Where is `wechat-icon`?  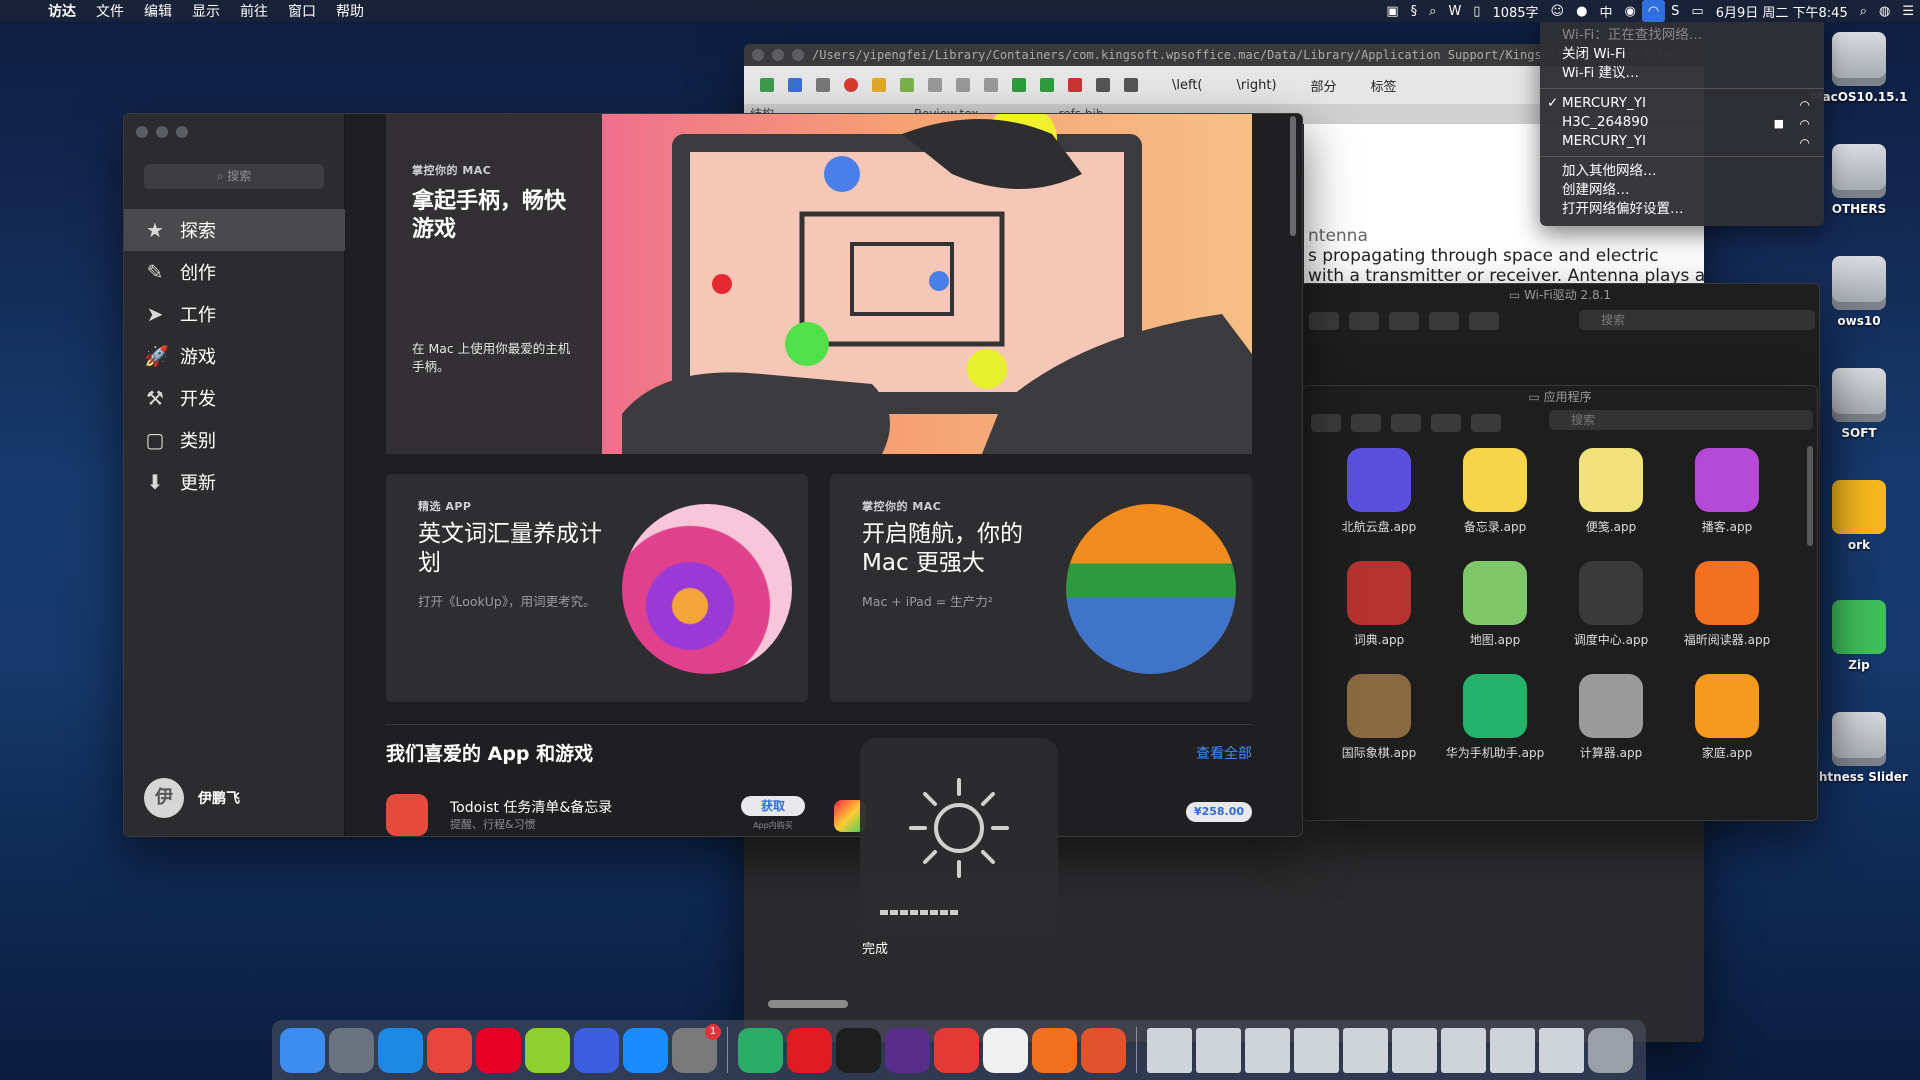
wechat-icon is located at coordinates (760, 1050).